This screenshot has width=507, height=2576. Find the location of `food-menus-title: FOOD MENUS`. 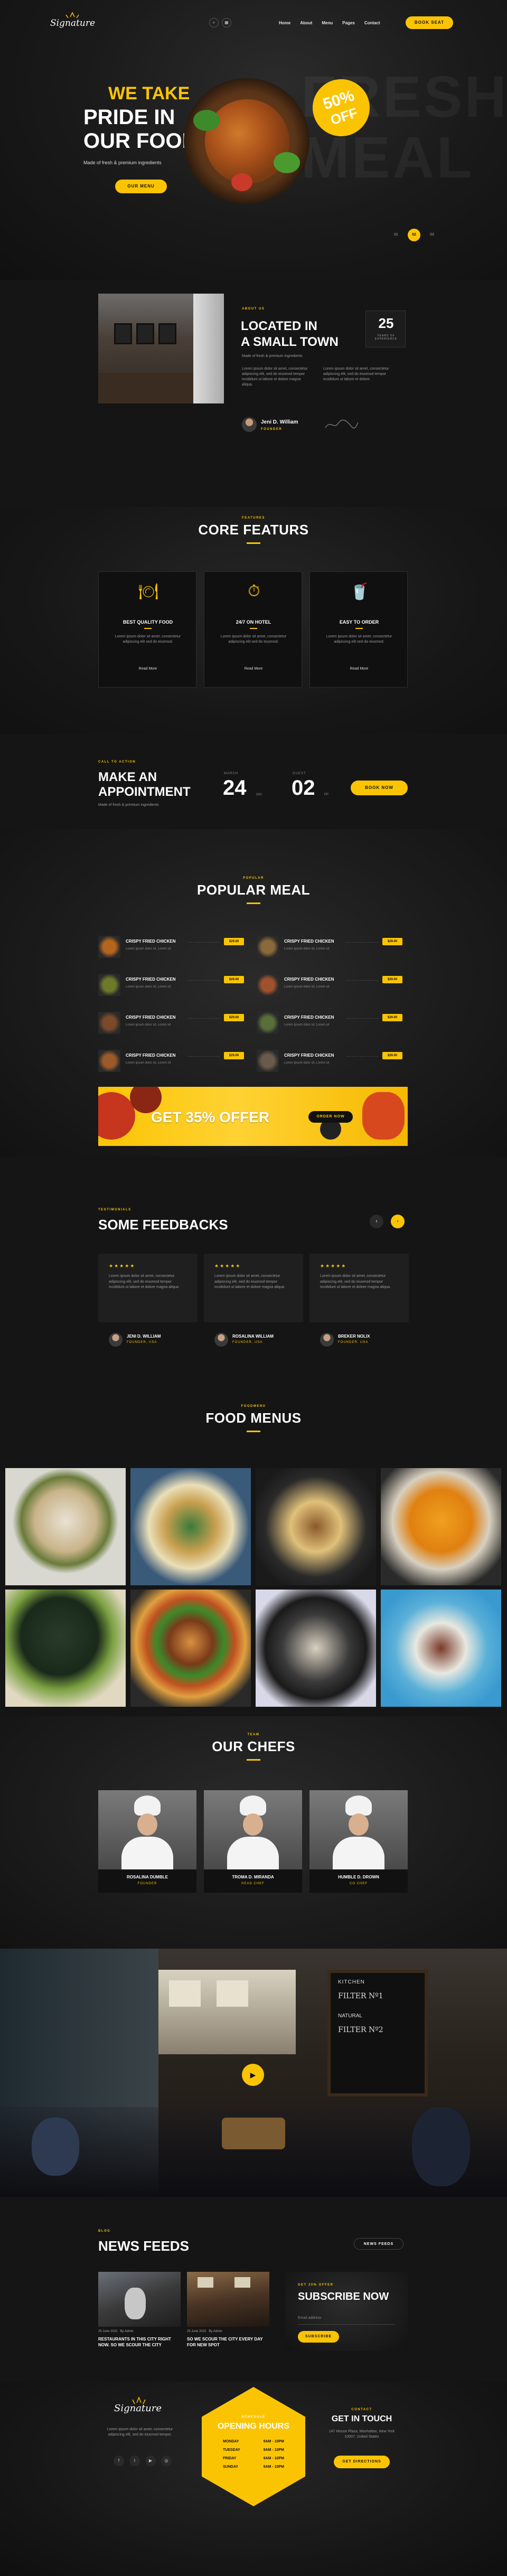

food-menus-title: FOOD MENUS is located at coordinates (253, 1418).